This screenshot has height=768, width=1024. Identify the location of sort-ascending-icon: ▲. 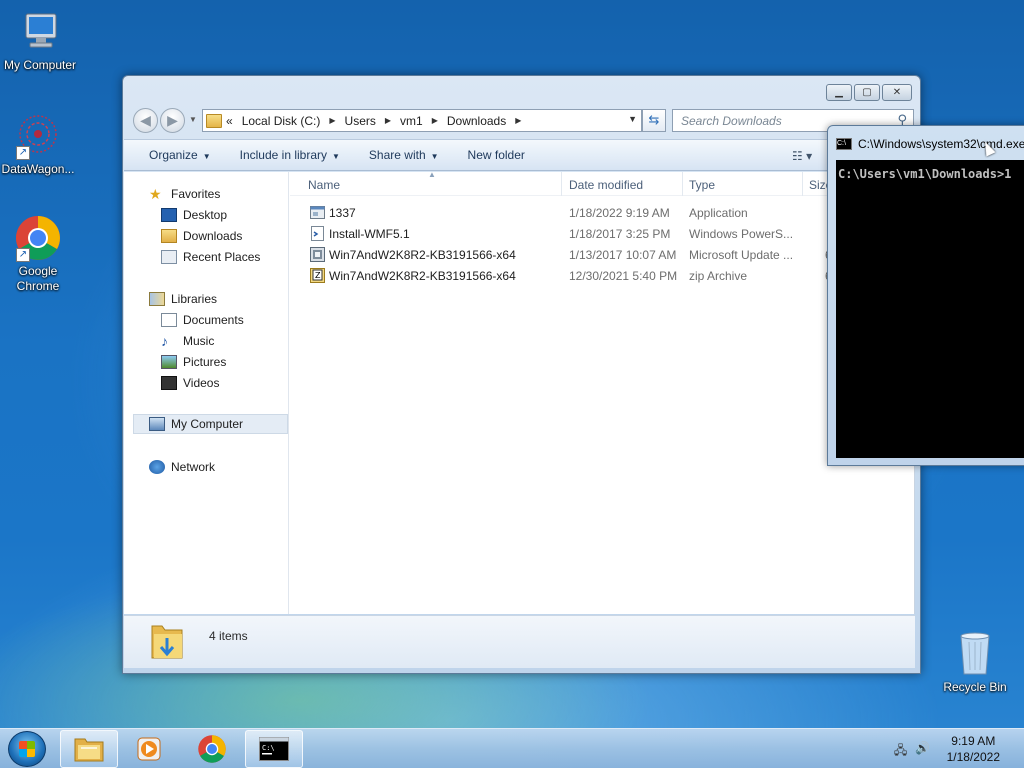
(432, 175).